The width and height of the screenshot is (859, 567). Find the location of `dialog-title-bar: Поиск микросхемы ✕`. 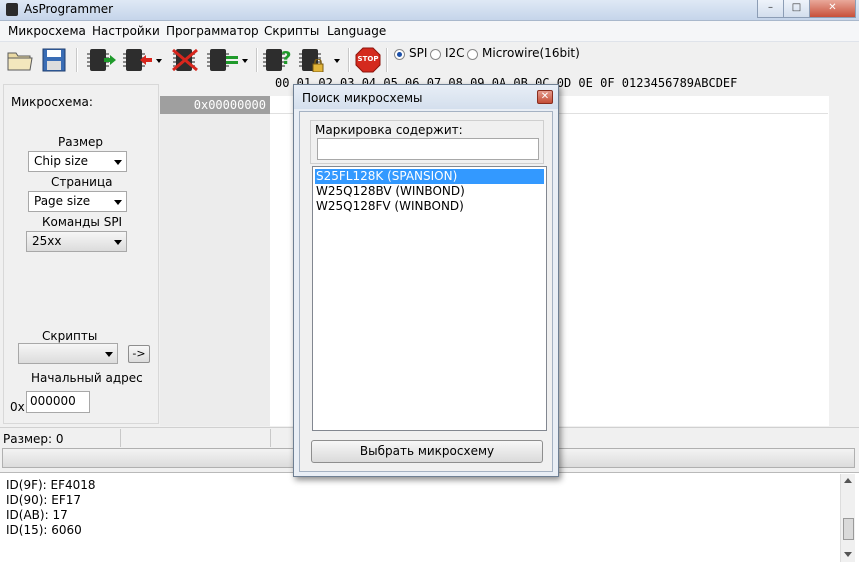

dialog-title-bar: Поиск микросхемы ✕ is located at coordinates (426, 97).